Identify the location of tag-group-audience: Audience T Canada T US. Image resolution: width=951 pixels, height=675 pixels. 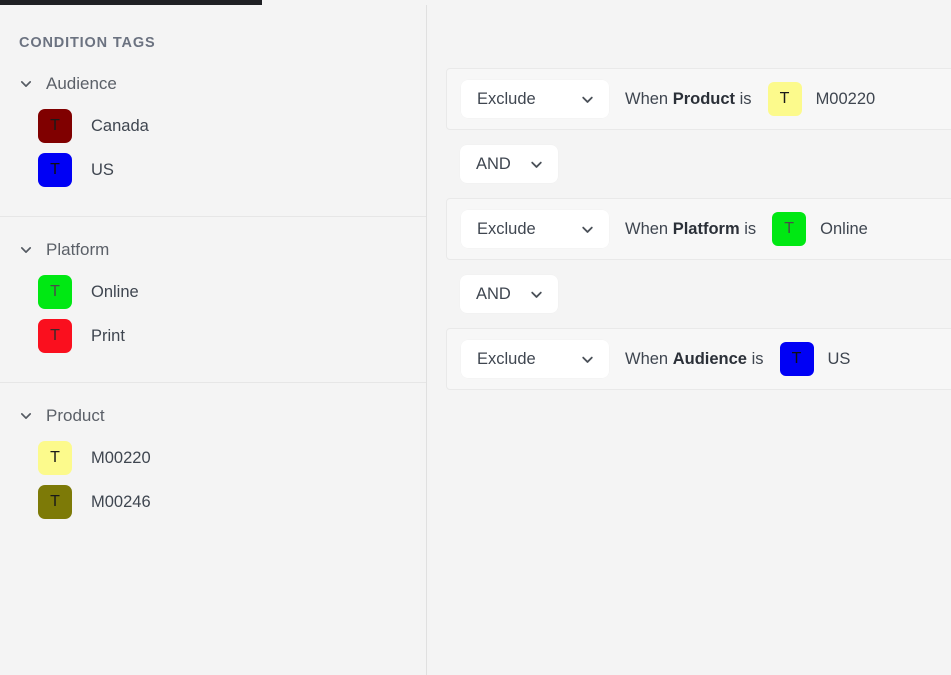
(213, 134).